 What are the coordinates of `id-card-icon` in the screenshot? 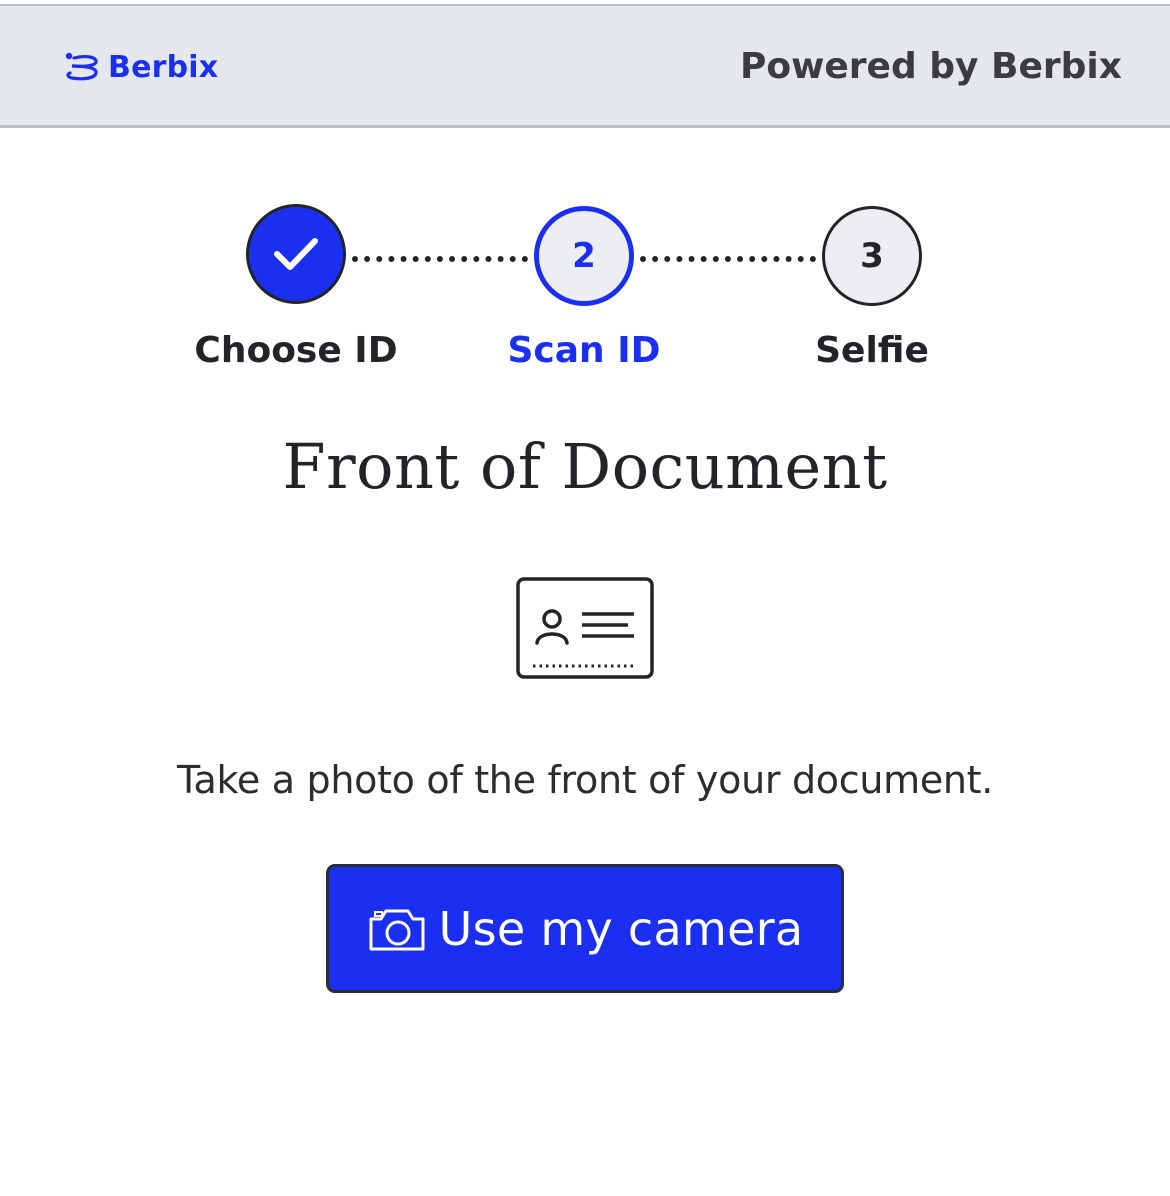 It's located at (585, 628).